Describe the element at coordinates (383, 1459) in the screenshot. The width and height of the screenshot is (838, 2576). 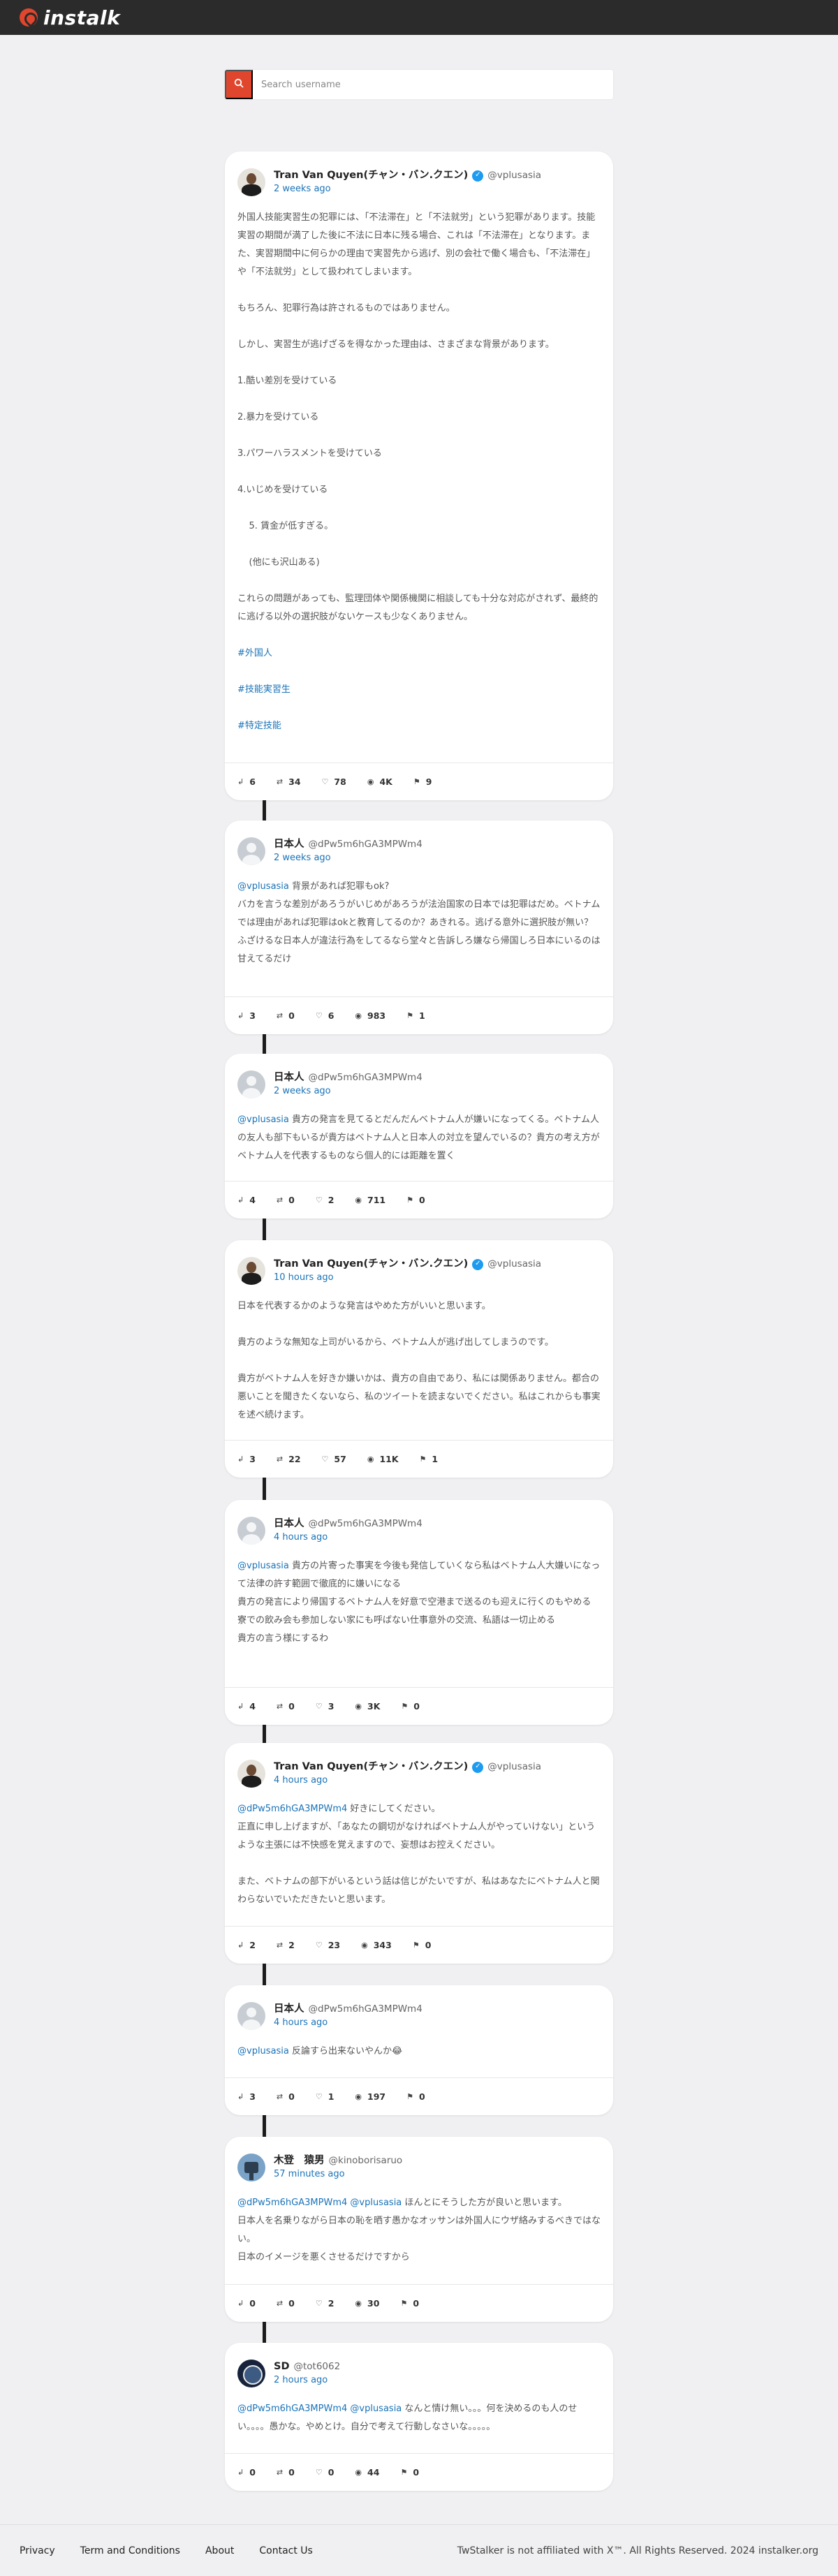
I see `stat-view: ◉ 11K` at that location.